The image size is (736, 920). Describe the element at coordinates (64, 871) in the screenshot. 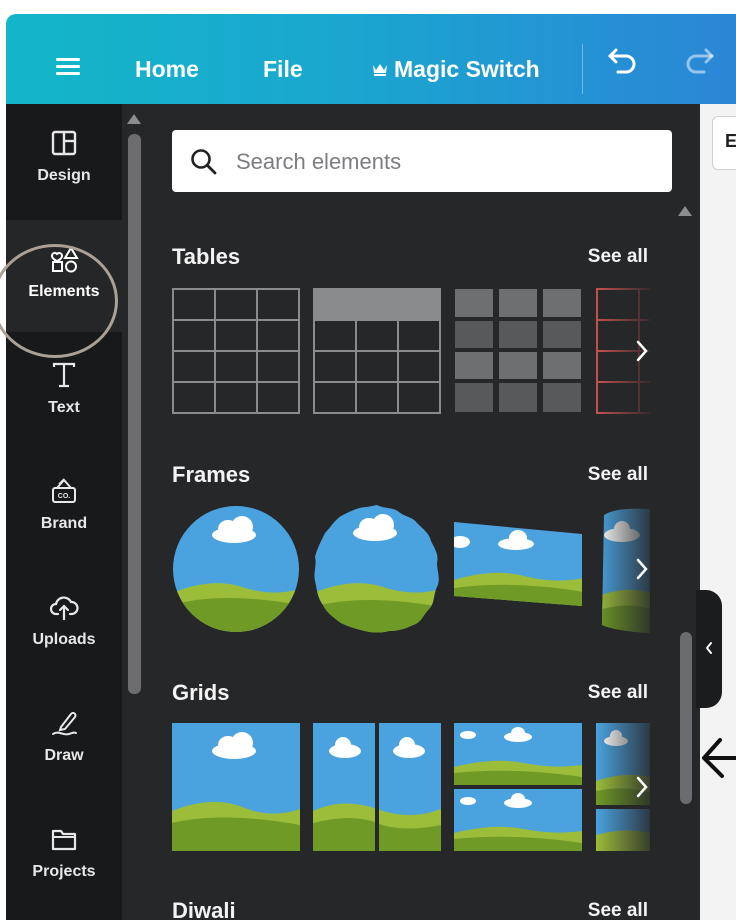

I see `rail-label: Projects` at that location.